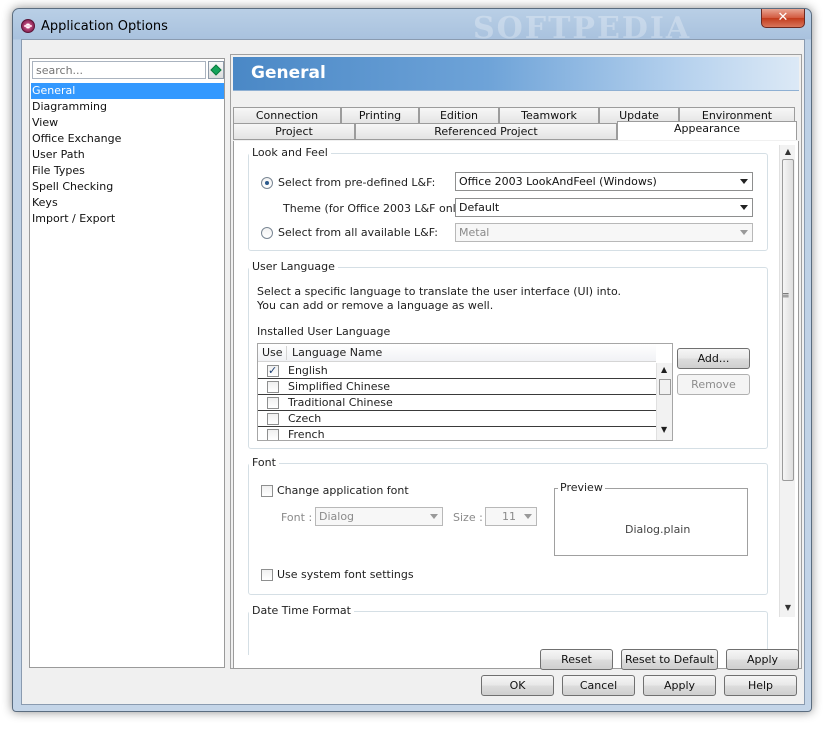  I want to click on font-size-select: 11, so click(511, 516).